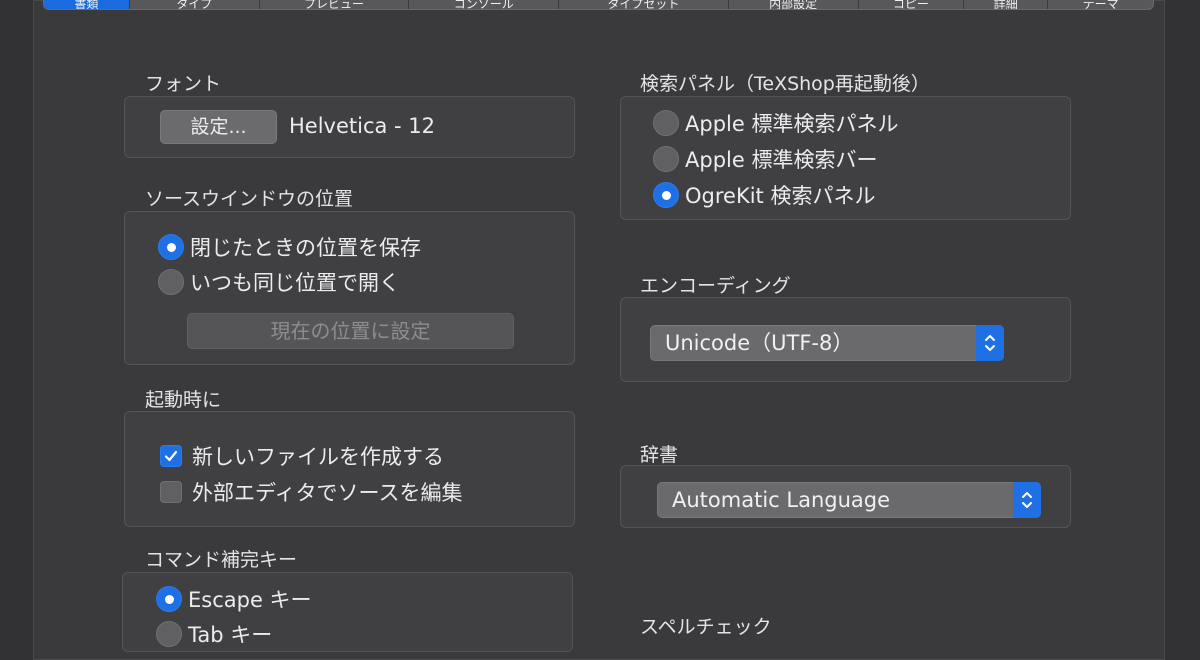 The height and width of the screenshot is (660, 1200). Describe the element at coordinates (912, 4) in the screenshot. I see `tab-copy: コピー` at that location.